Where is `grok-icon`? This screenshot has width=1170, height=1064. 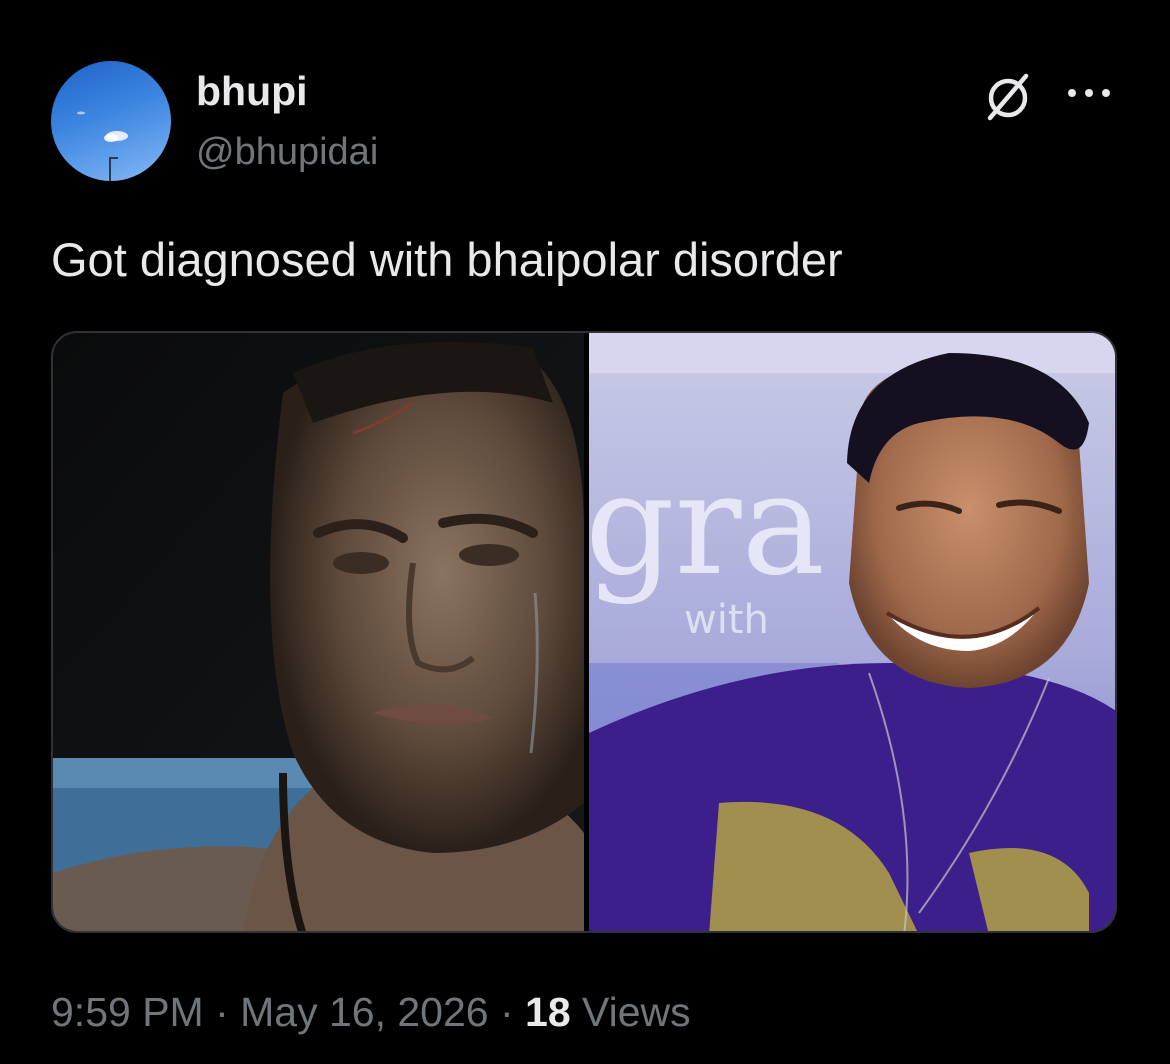
grok-icon is located at coordinates (1008, 96).